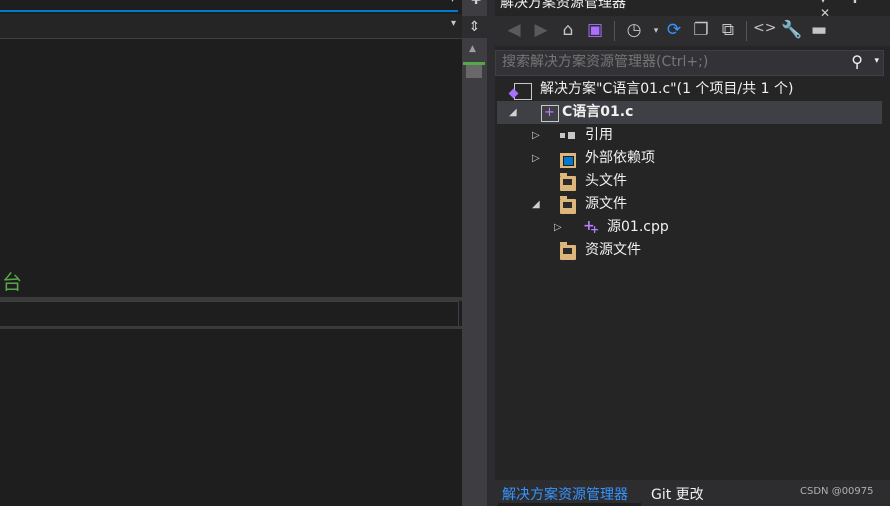  Describe the element at coordinates (563, 5) in the screenshot. I see `solution-explorer-title: 解决方案资源管理器` at that location.